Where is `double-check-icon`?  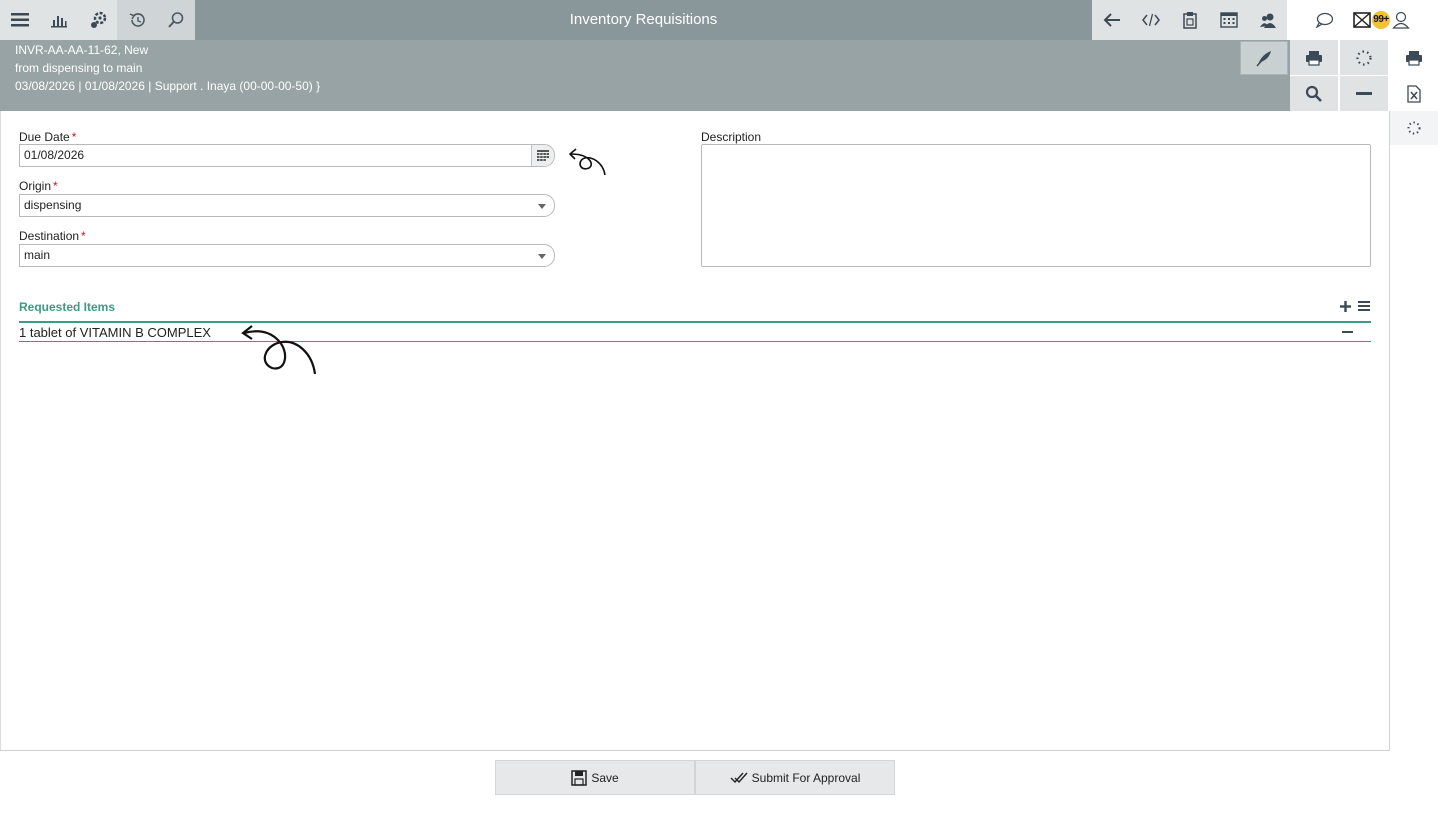
double-check-icon is located at coordinates (739, 777).